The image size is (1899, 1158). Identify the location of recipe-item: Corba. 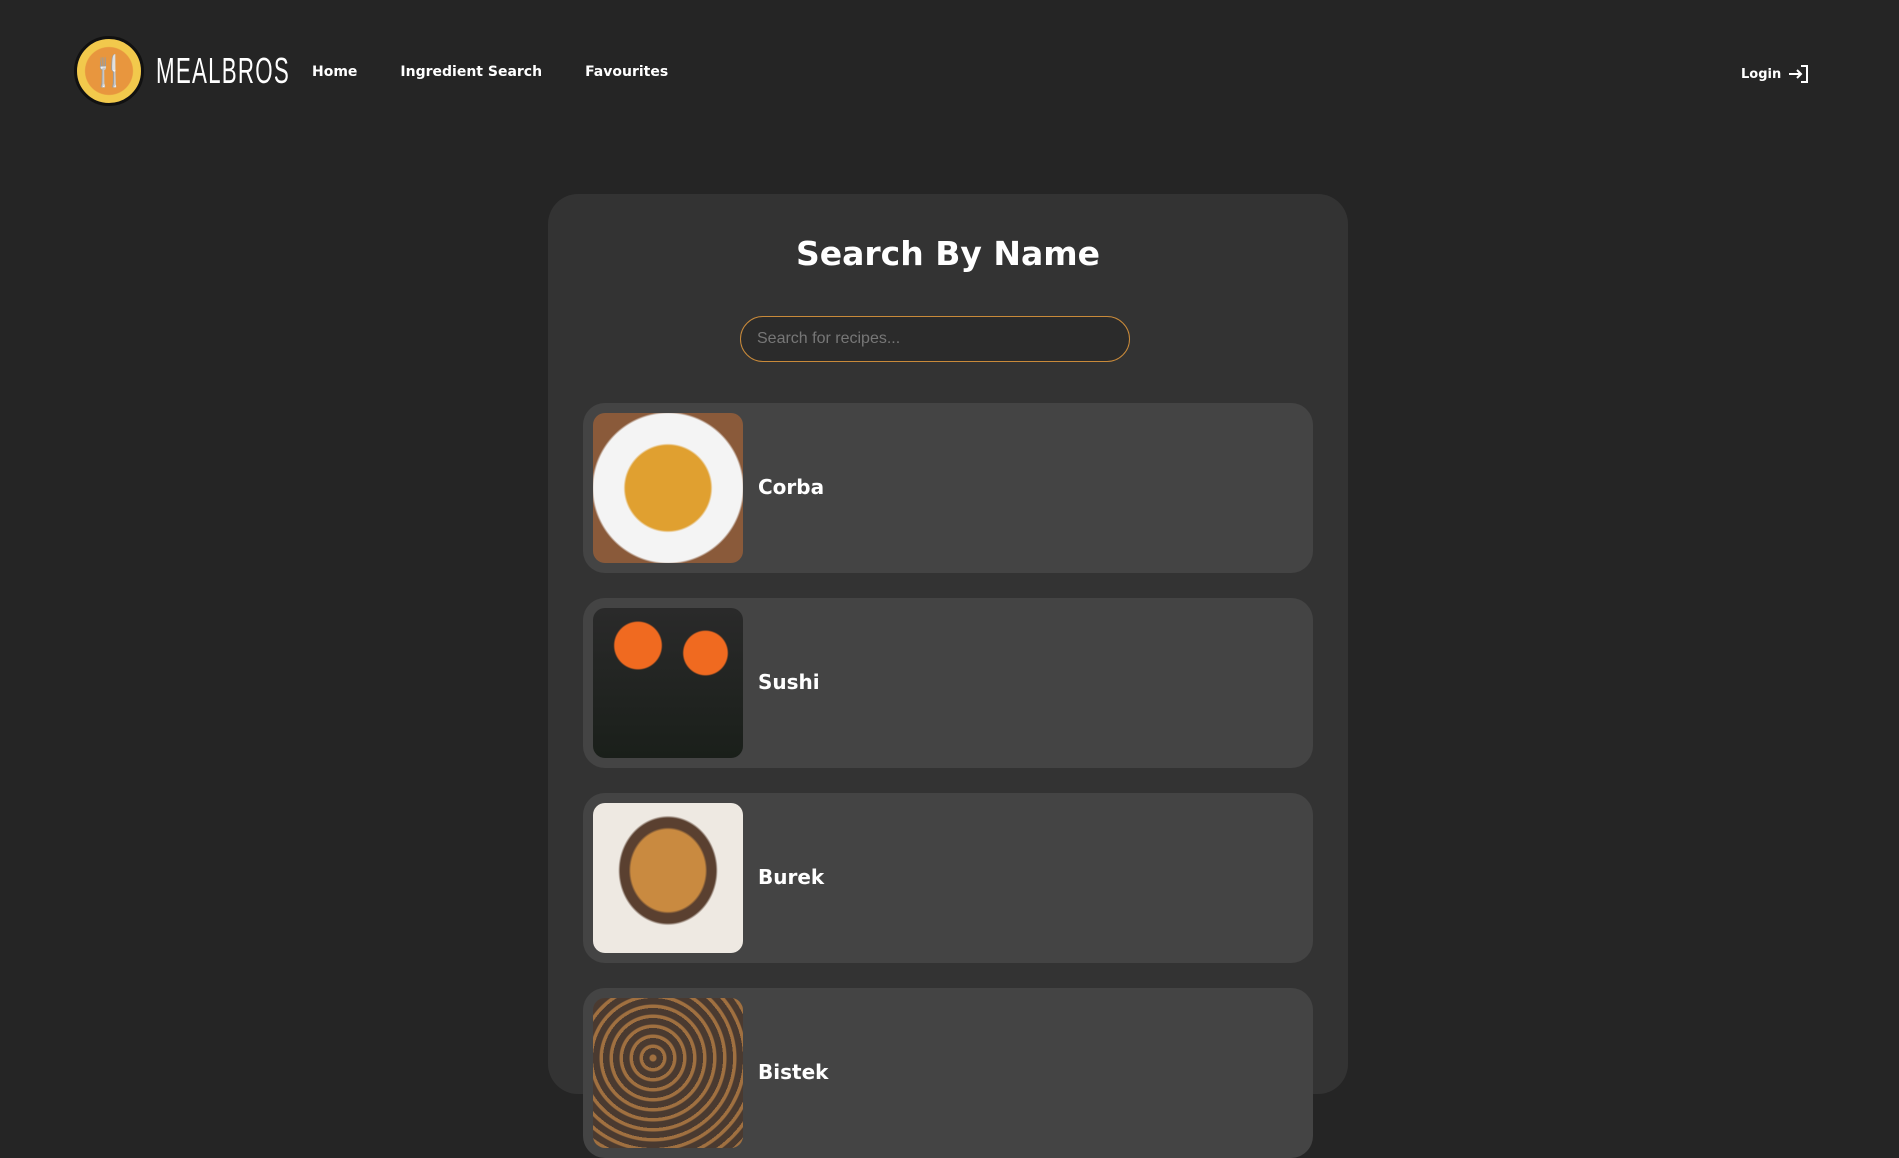
(948, 488).